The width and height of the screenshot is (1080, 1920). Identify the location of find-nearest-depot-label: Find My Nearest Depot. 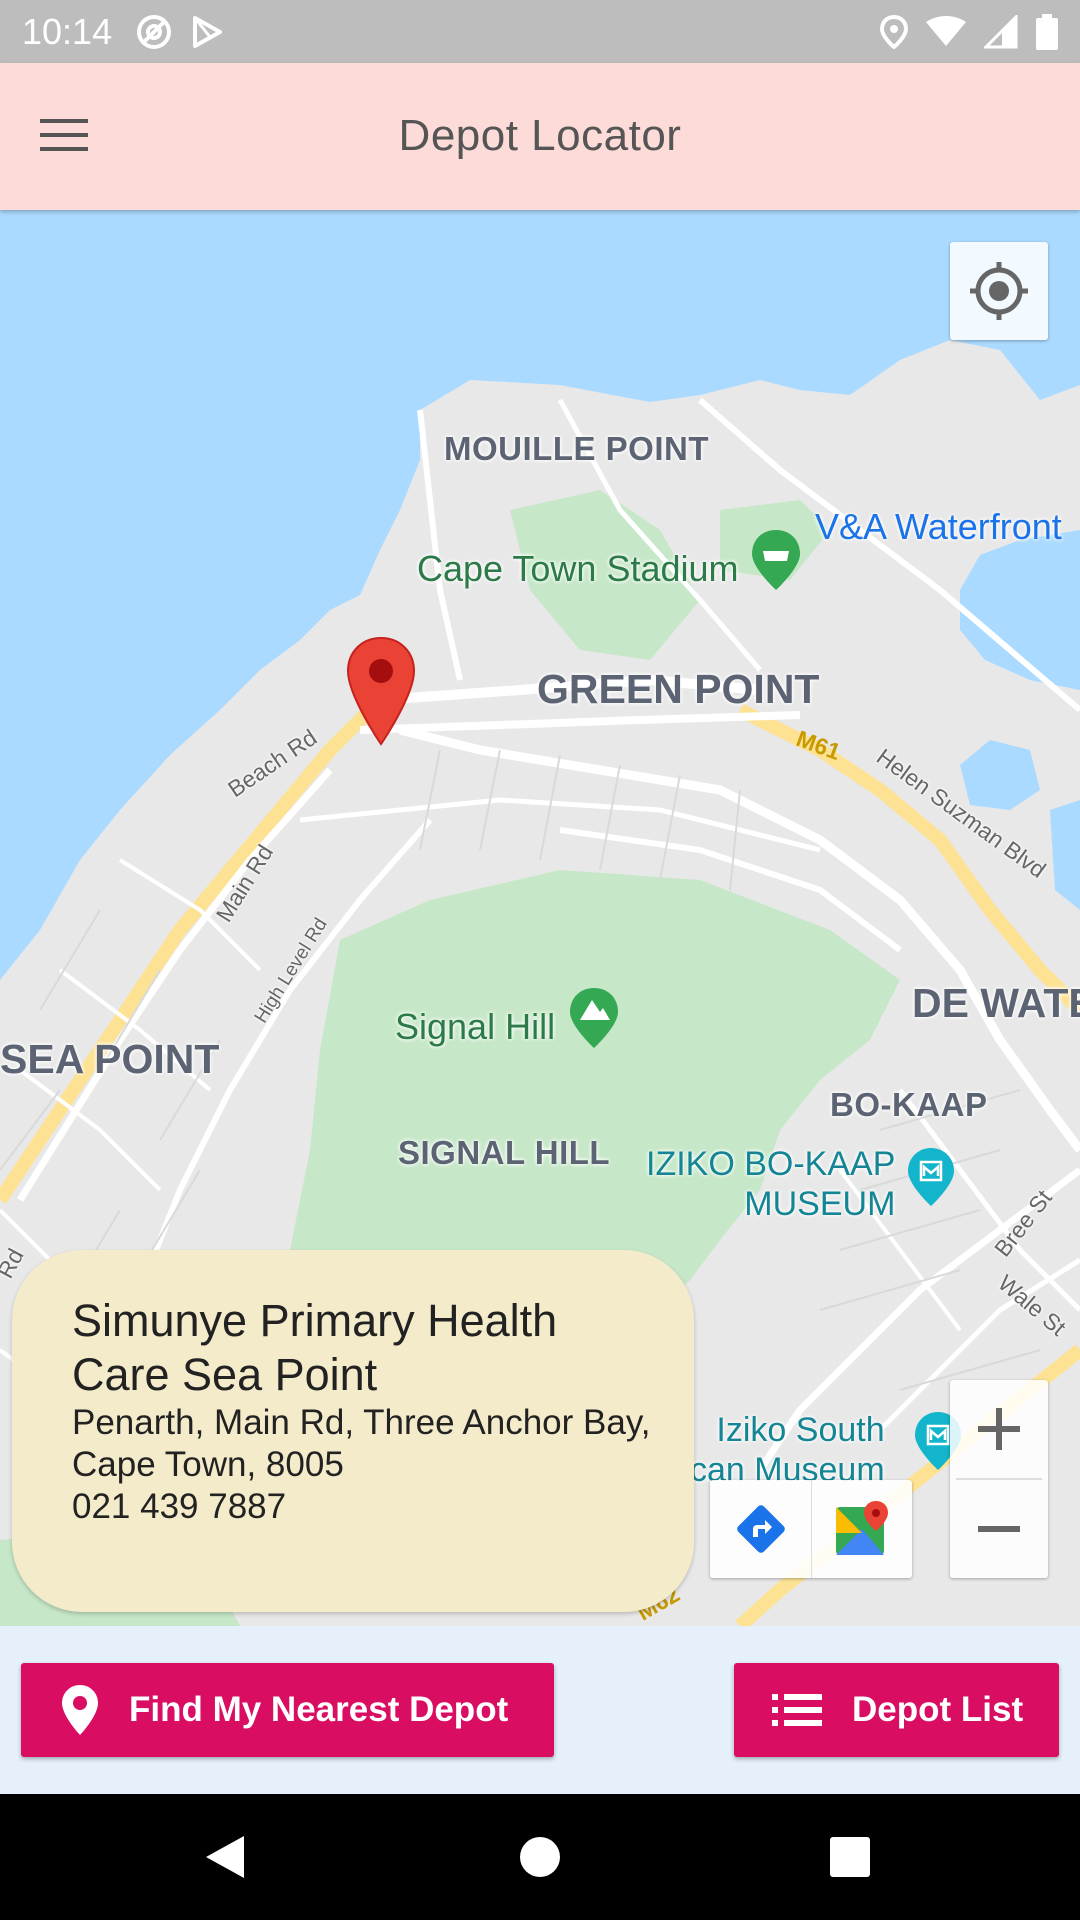
(319, 1709).